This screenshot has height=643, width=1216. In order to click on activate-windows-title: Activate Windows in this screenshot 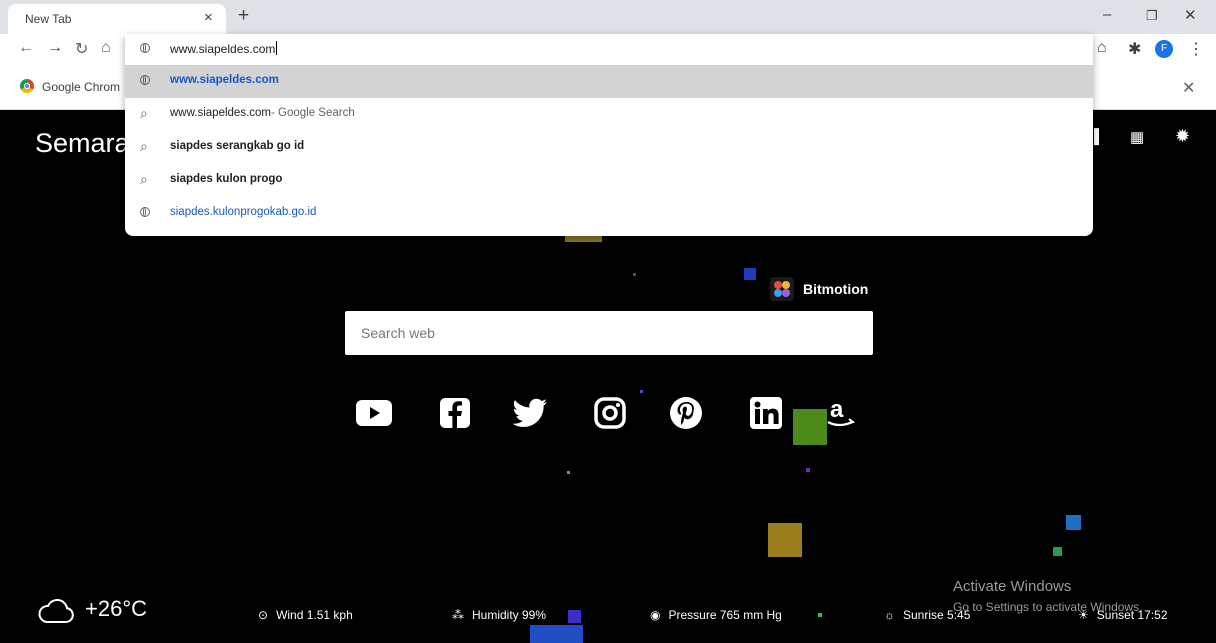, I will do `click(1012, 586)`.